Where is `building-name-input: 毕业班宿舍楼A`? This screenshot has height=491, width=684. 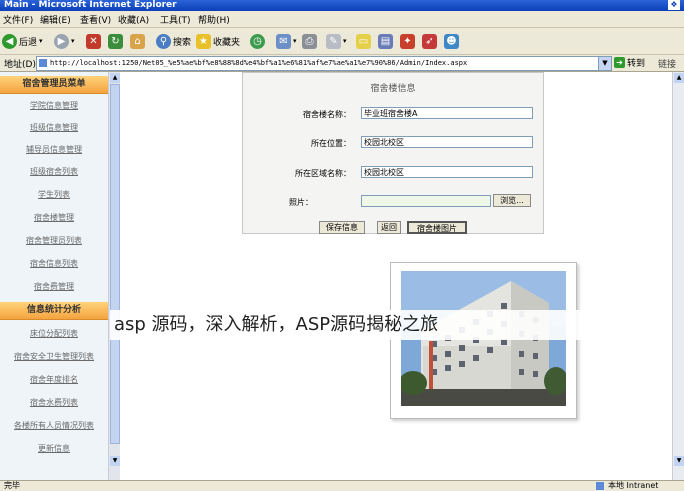
building-name-input: 毕业班宿舍楼A is located at coordinates (447, 113).